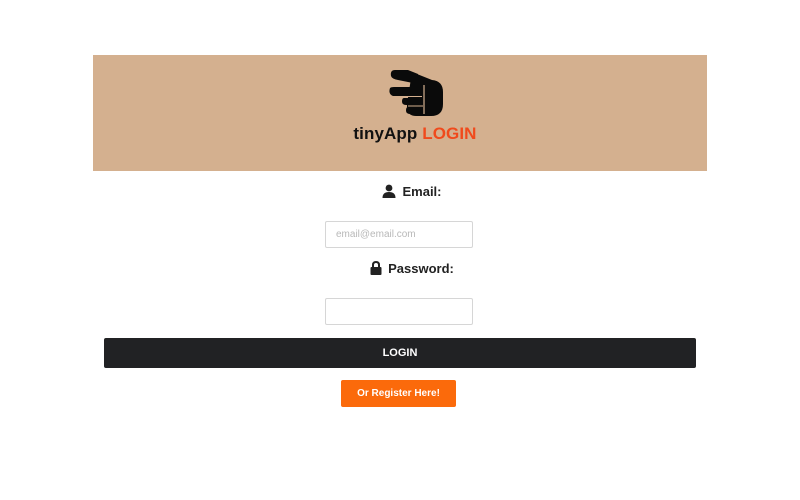 This screenshot has height=500, width=800. I want to click on email-label-text: Email:, so click(422, 191).